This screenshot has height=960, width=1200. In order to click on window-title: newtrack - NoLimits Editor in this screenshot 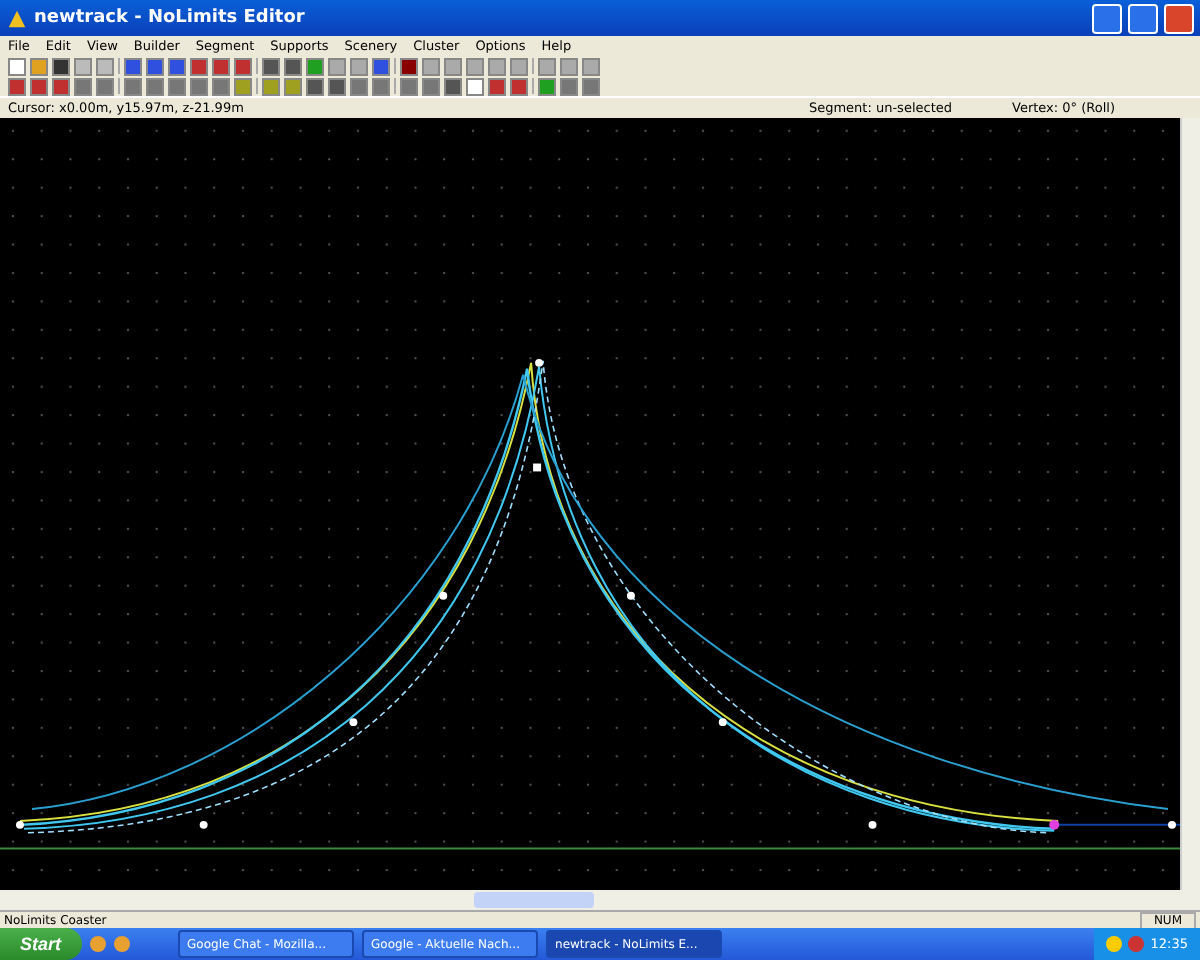, I will do `click(170, 18)`.